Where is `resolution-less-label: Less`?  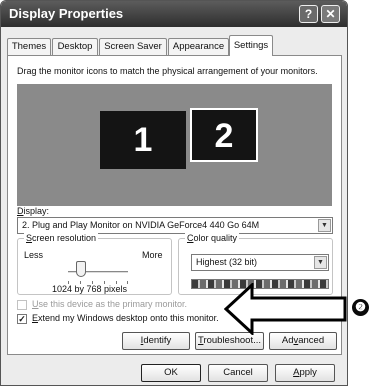 resolution-less-label: Less is located at coordinates (34, 255).